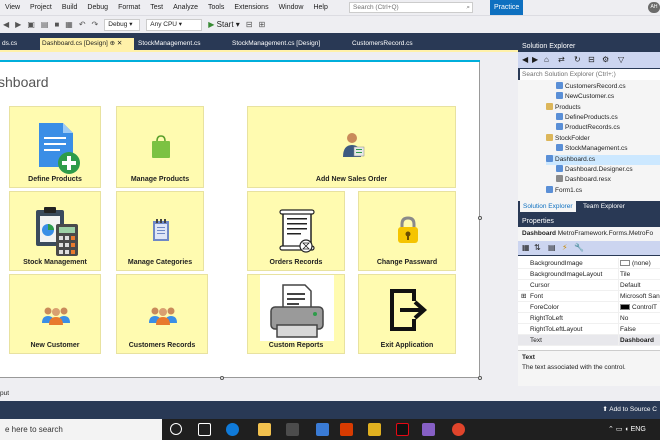 This screenshot has width=660, height=440. What do you see at coordinates (565, 247) in the screenshot?
I see `events-icon: ⚡` at bounding box center [565, 247].